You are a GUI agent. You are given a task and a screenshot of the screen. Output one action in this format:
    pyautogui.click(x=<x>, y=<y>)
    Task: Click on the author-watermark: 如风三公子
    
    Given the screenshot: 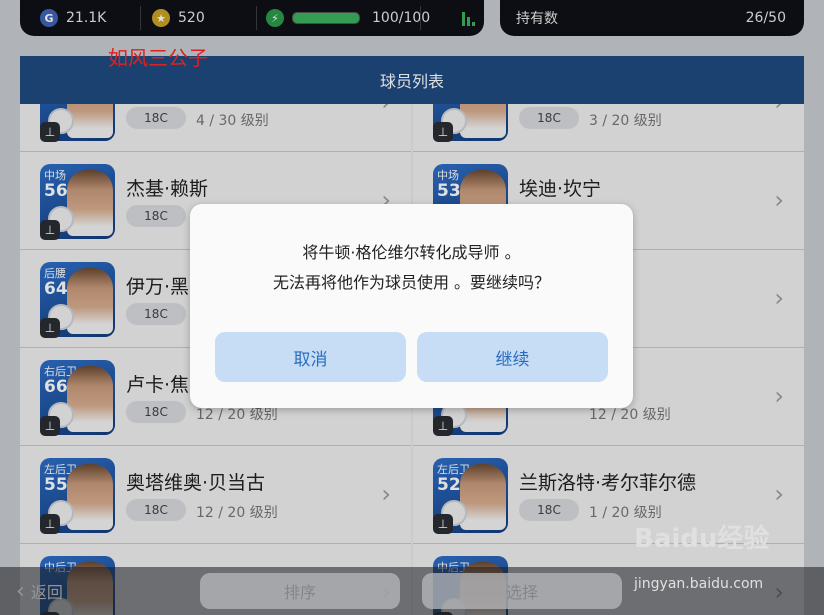 What is the action you would take?
    pyautogui.click(x=158, y=58)
    